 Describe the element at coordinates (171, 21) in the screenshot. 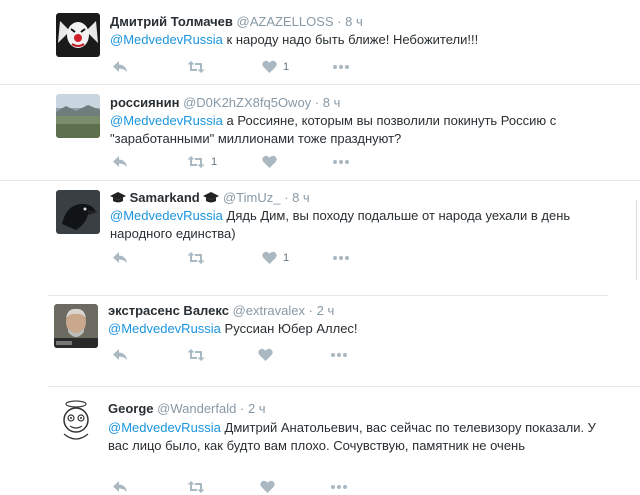

I see `author-name: Дмитрий Толмачев` at that location.